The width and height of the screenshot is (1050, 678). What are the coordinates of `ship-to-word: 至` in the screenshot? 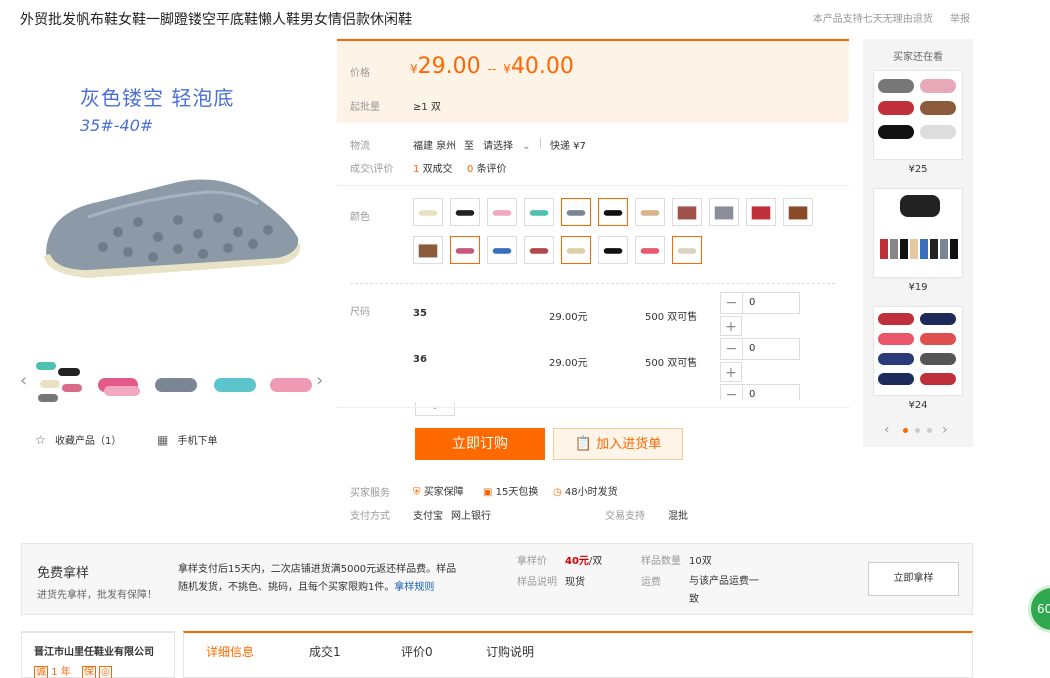 It's located at (469, 146).